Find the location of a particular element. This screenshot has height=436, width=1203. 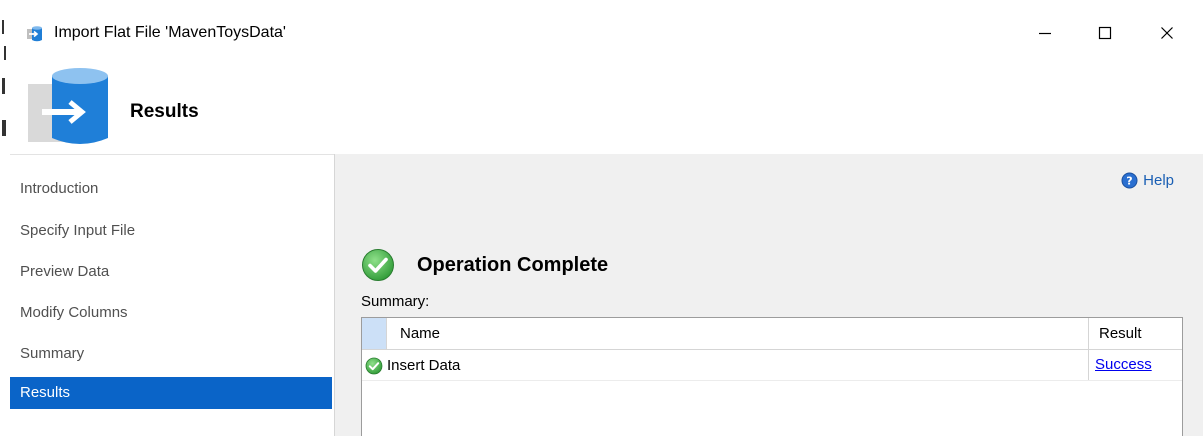

row-header-corner is located at coordinates (374, 333).